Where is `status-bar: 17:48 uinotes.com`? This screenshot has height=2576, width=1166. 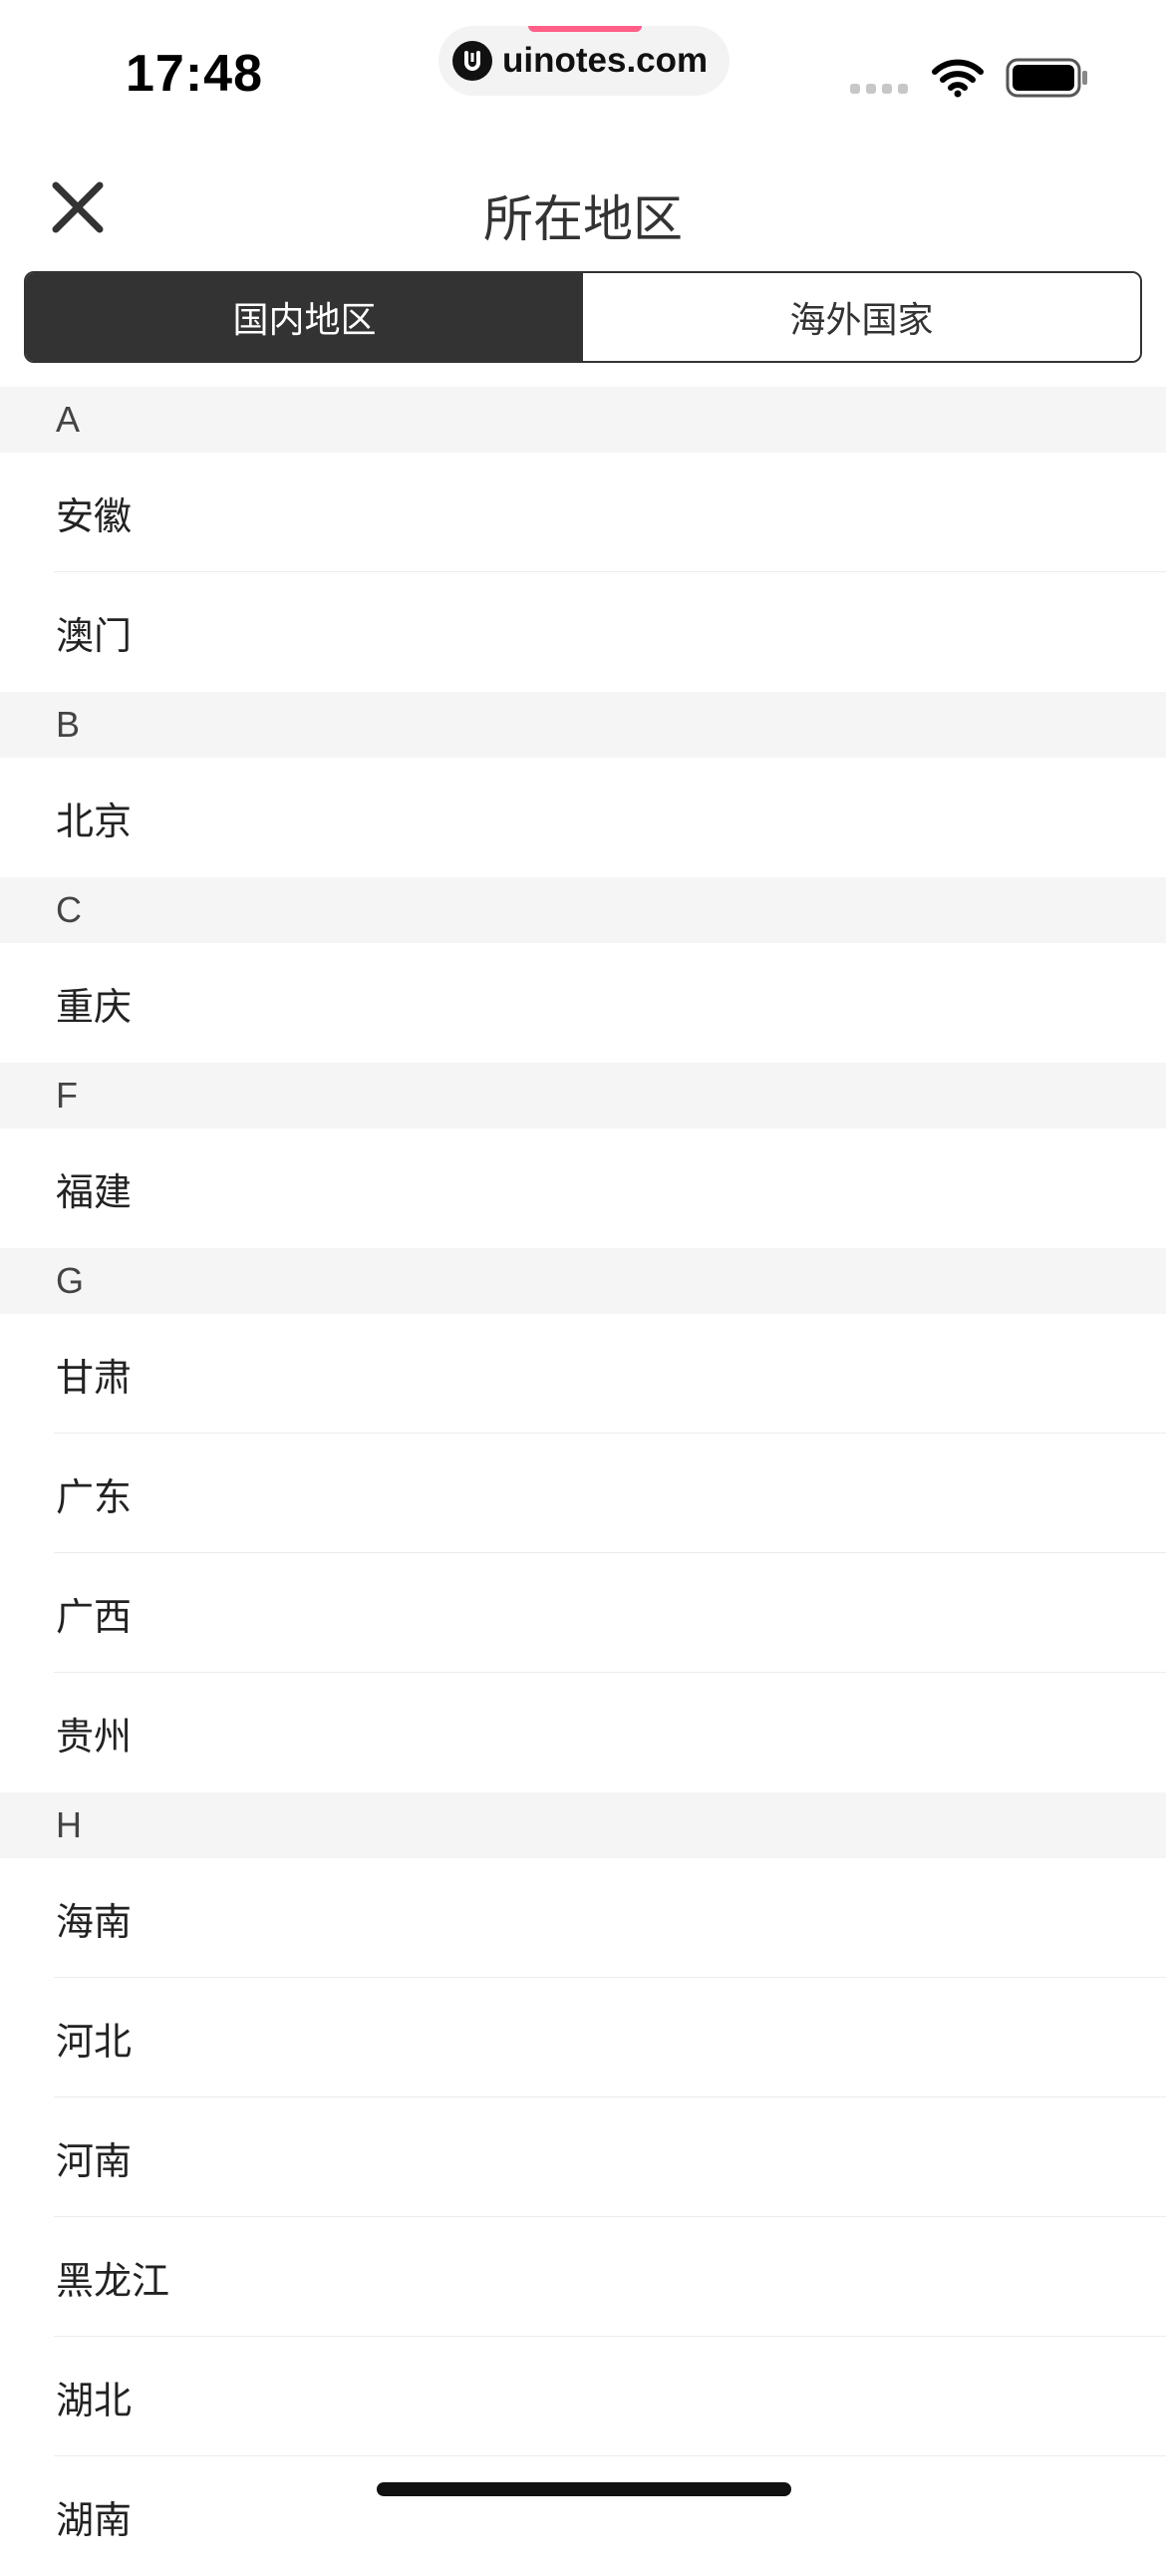
status-bar: 17:48 uinotes.com is located at coordinates (583, 70).